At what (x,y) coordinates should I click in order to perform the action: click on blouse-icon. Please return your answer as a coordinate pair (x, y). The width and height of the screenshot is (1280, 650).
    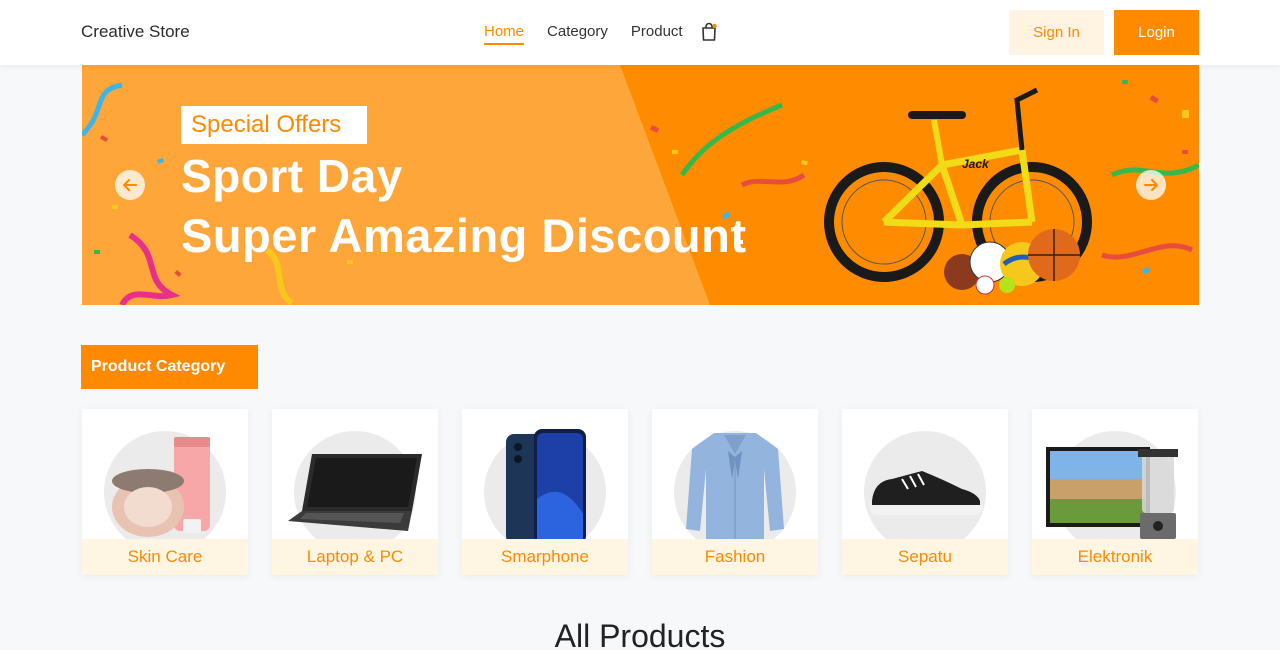
    Looking at the image, I should click on (735, 486).